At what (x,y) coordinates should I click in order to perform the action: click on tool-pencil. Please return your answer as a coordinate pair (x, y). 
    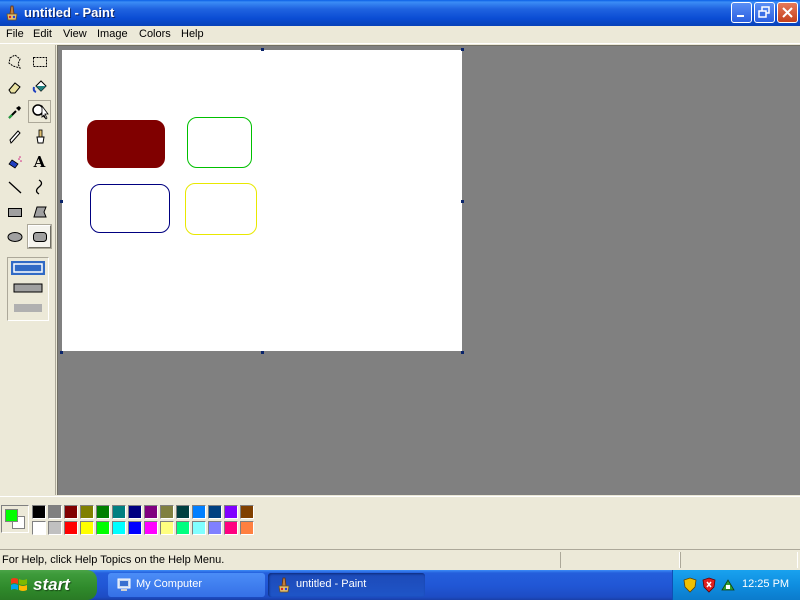
    Looking at the image, I should click on (14, 136).